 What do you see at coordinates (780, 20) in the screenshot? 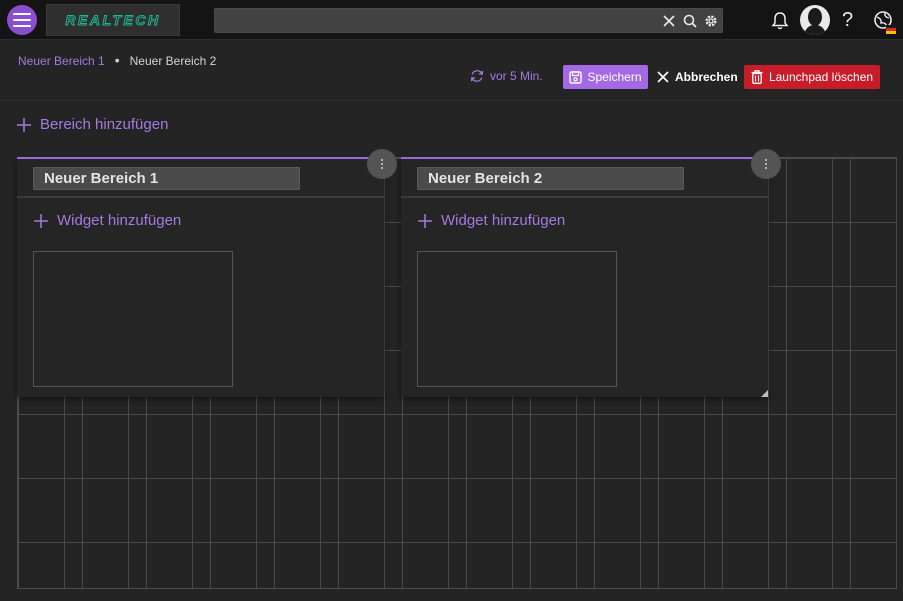
I see `notification-bell-icon` at bounding box center [780, 20].